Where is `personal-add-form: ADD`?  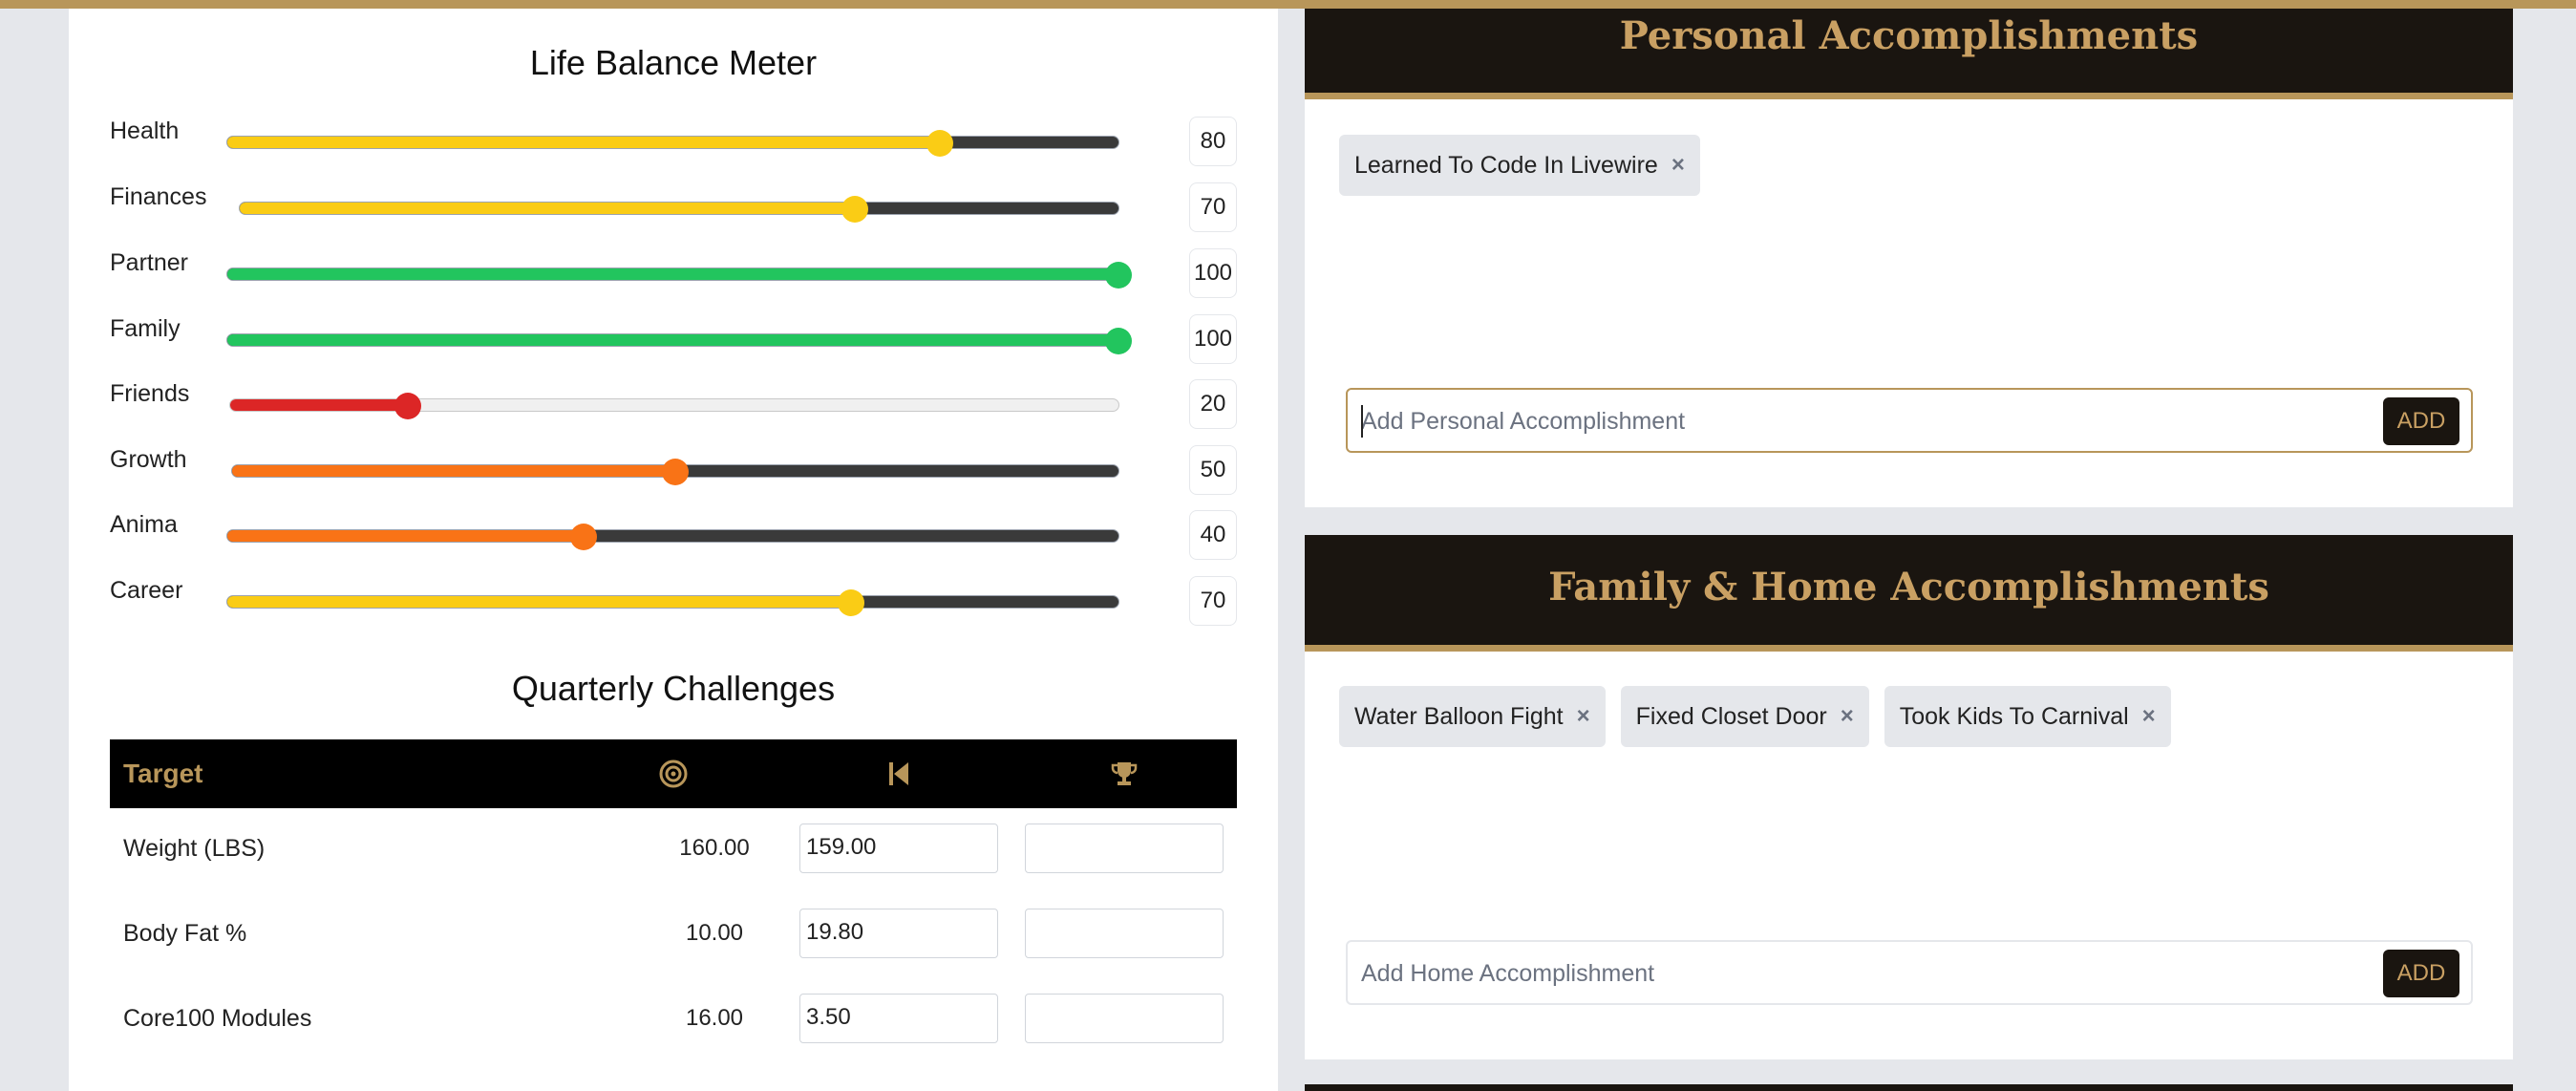 personal-add-form: ADD is located at coordinates (1909, 421).